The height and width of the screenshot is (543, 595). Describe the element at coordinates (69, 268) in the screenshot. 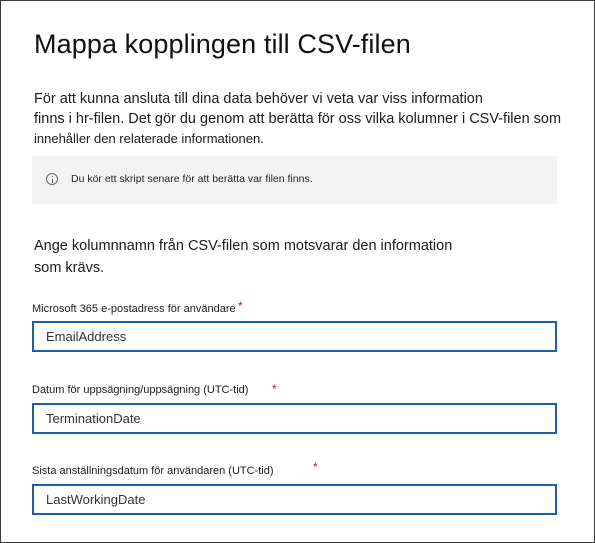

I see `instruction-line: som krävs.` at that location.